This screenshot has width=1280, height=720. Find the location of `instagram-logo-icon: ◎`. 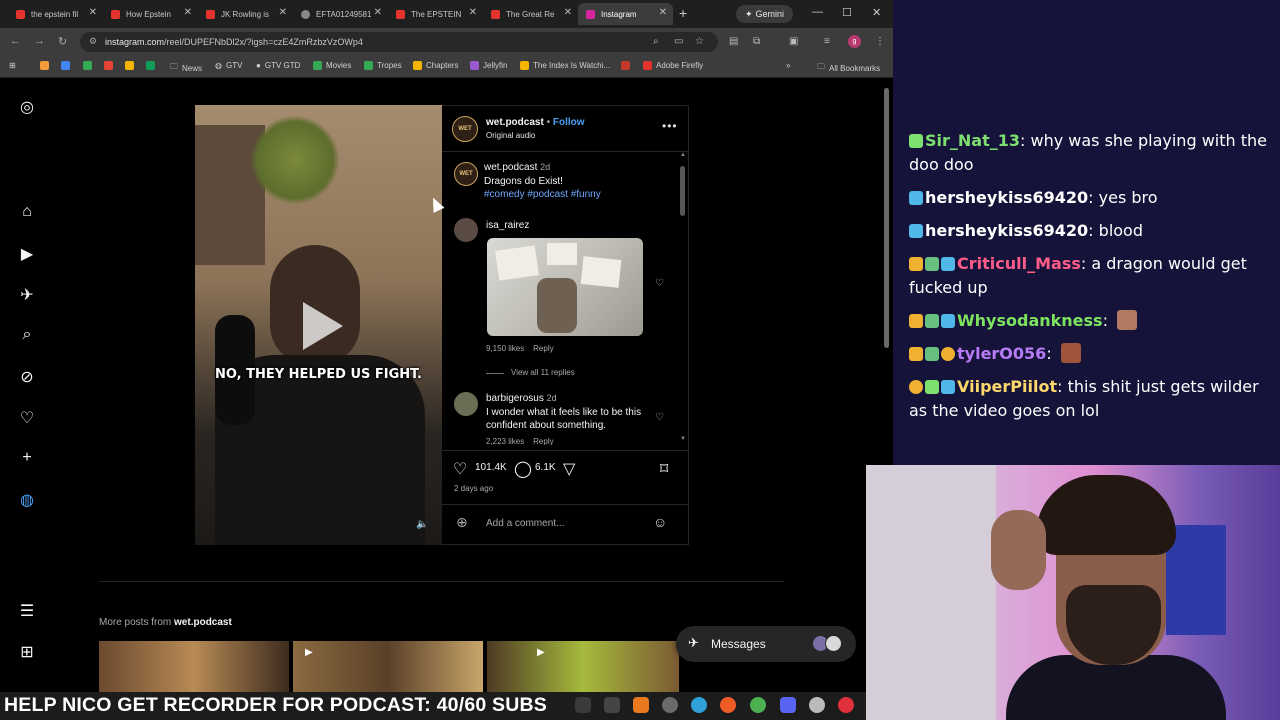

instagram-logo-icon: ◎ is located at coordinates (27, 107).